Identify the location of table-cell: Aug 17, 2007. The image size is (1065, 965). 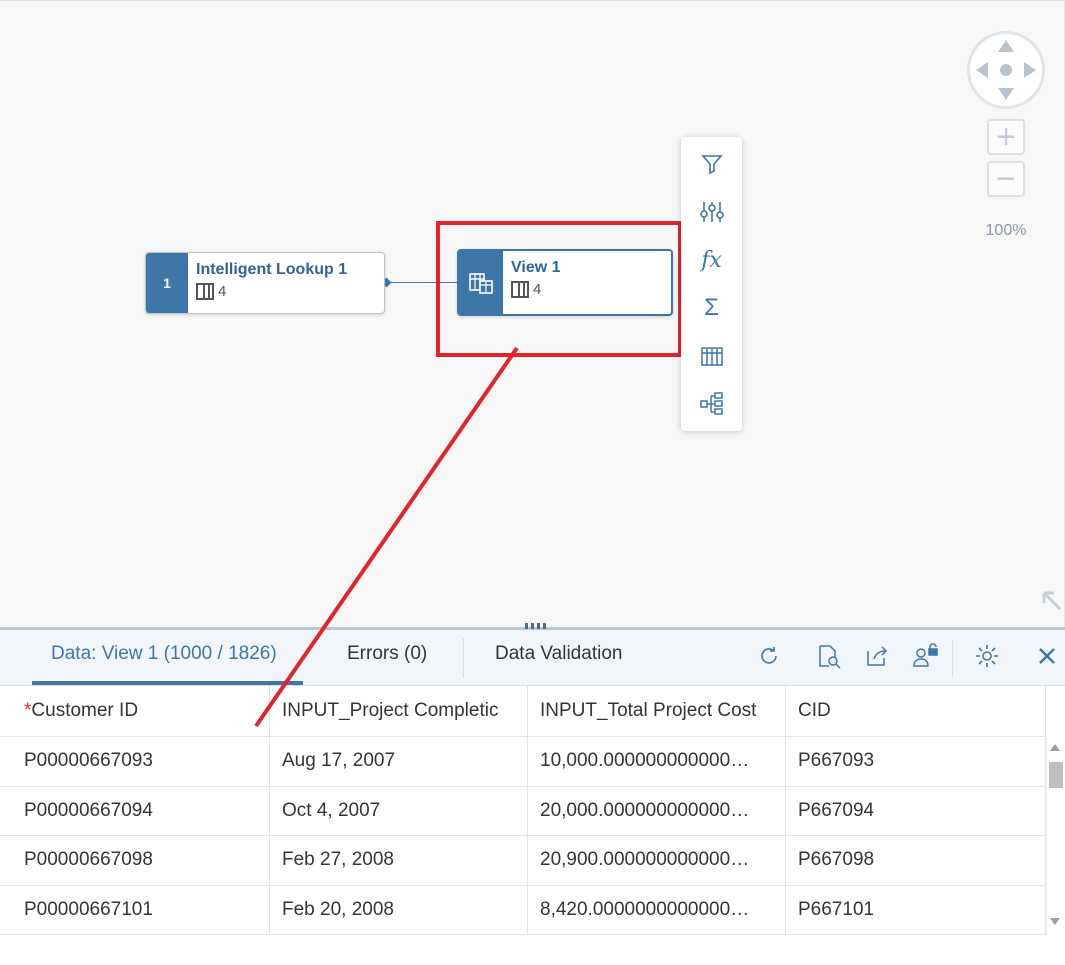
(399, 761).